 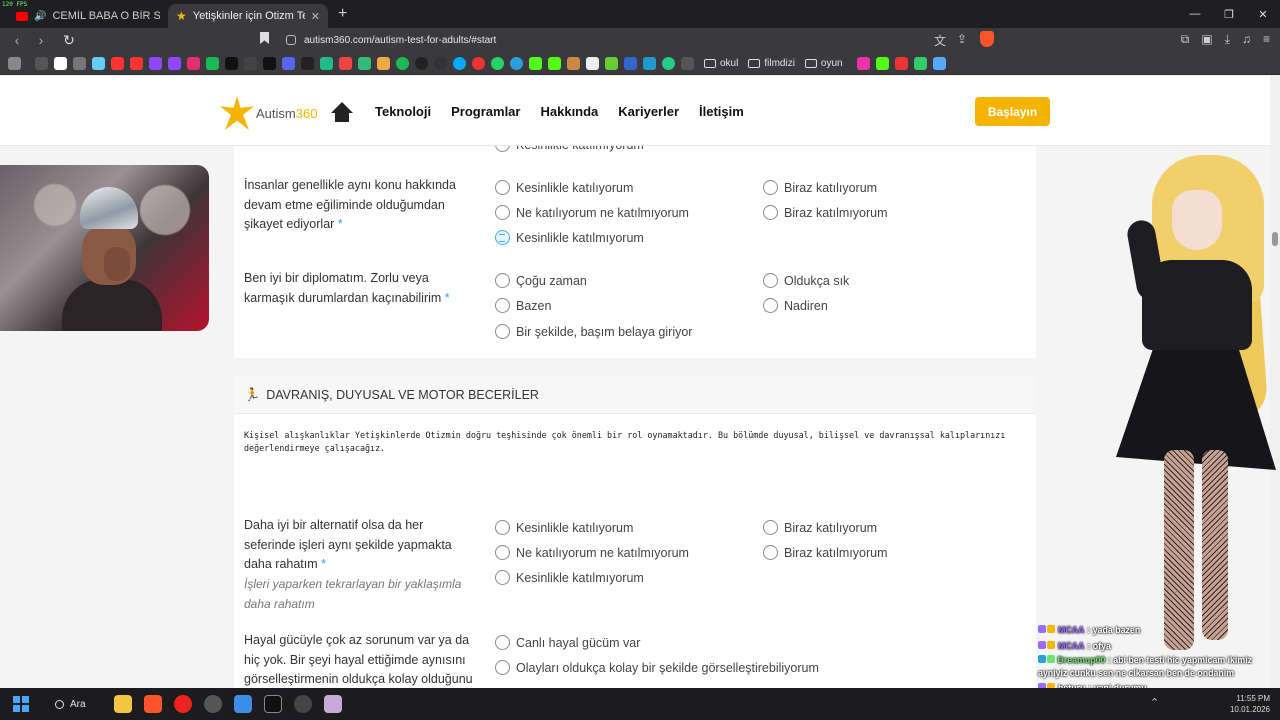 I want to click on tiktok-icon, so click(x=269, y=63).